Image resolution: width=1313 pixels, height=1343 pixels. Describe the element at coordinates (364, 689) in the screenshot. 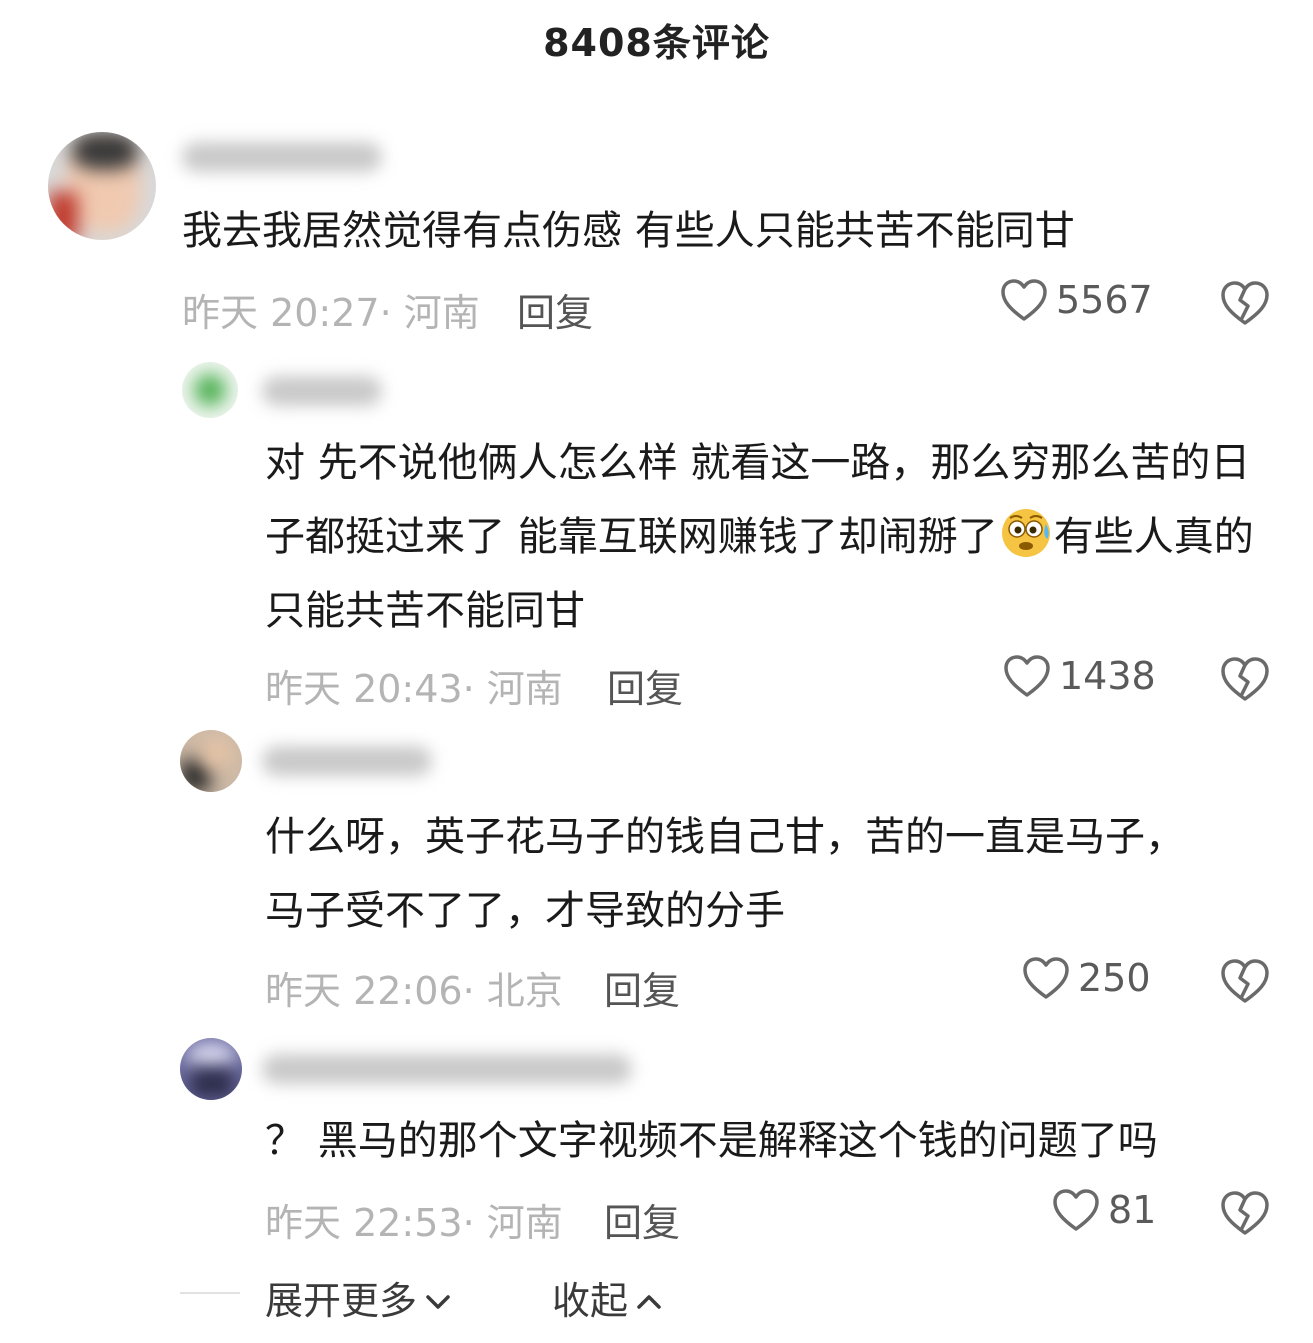

I see `comment-time: 昨天 20:43` at that location.